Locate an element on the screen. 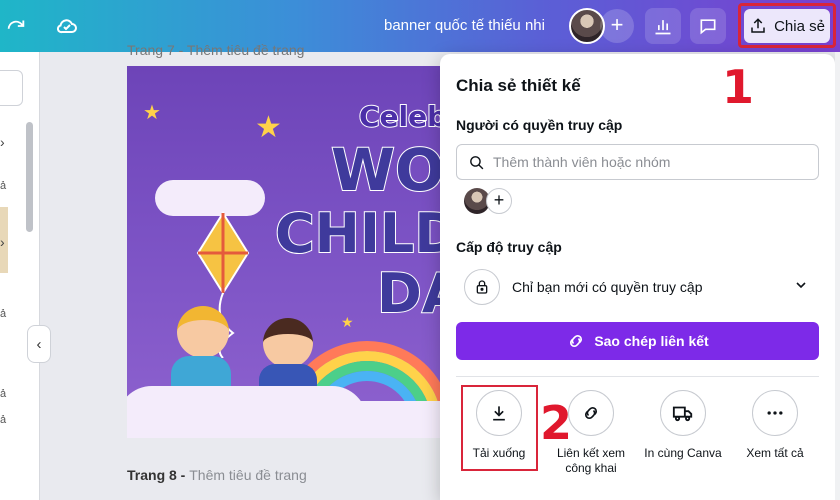  page-number: Trang 8 - is located at coordinates (158, 475).